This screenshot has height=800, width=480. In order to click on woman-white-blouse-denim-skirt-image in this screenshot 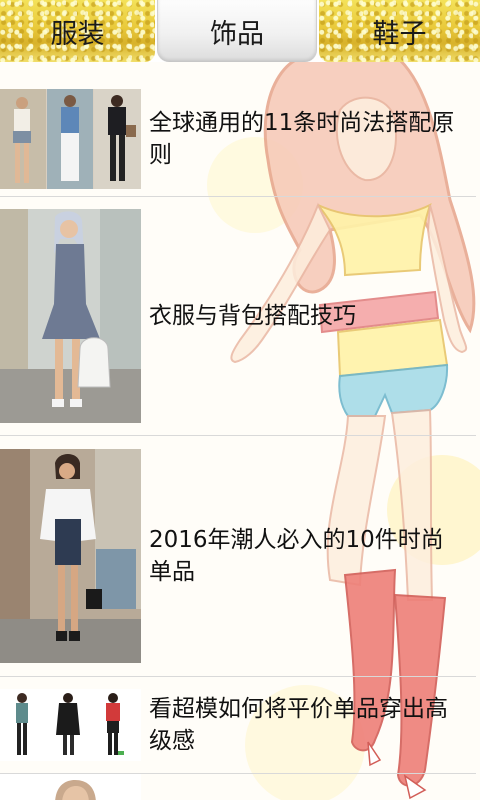, I will do `click(70, 556)`.